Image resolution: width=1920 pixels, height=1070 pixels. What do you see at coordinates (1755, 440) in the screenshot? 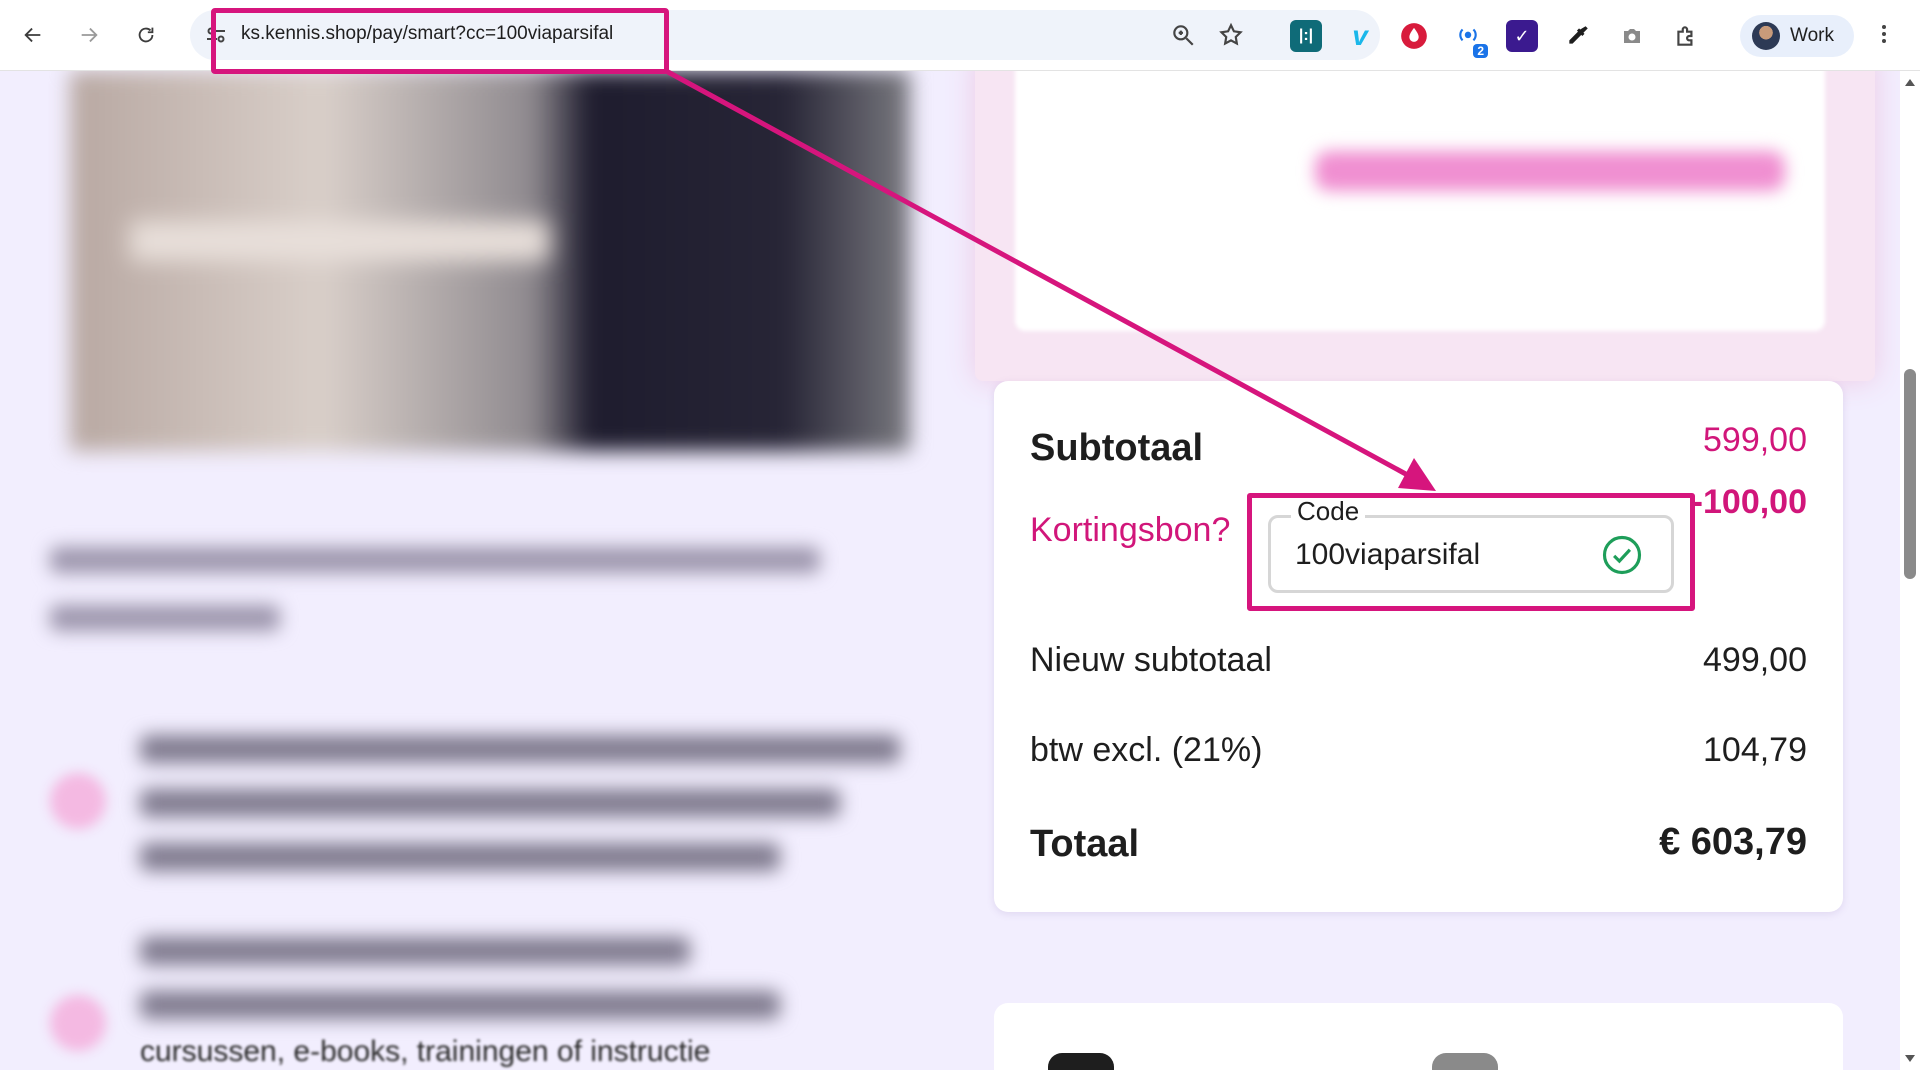
I see `subtotal-value: 599,00` at bounding box center [1755, 440].